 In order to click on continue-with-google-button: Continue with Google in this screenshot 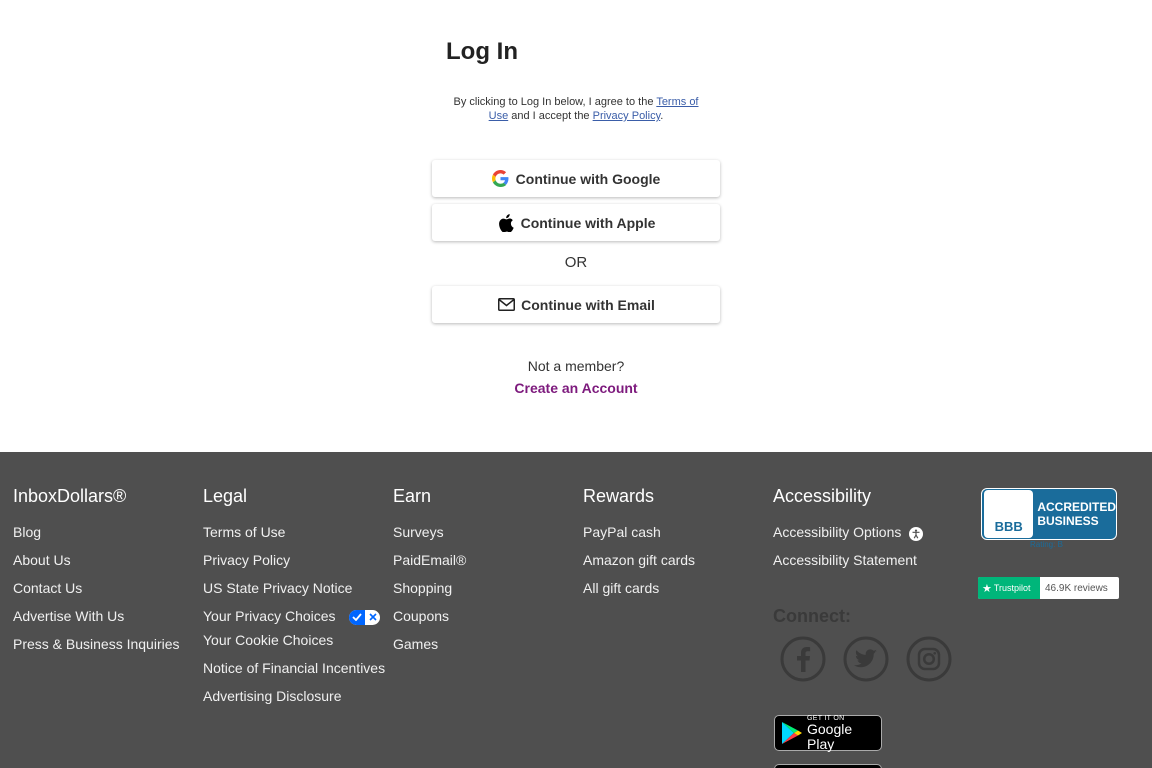, I will do `click(576, 178)`.